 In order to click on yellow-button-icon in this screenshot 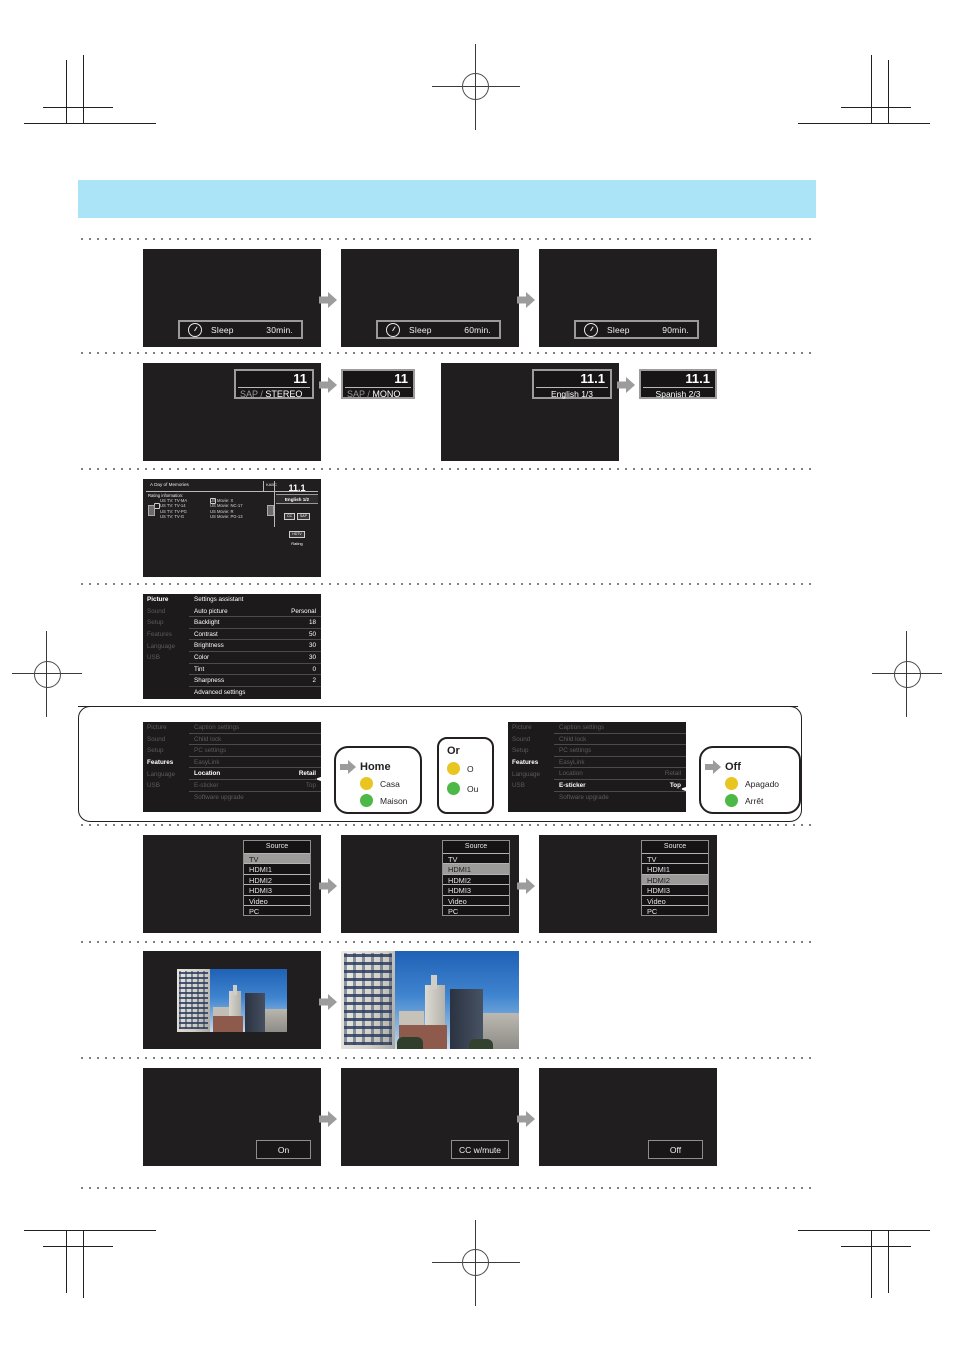, I will do `click(366, 783)`.